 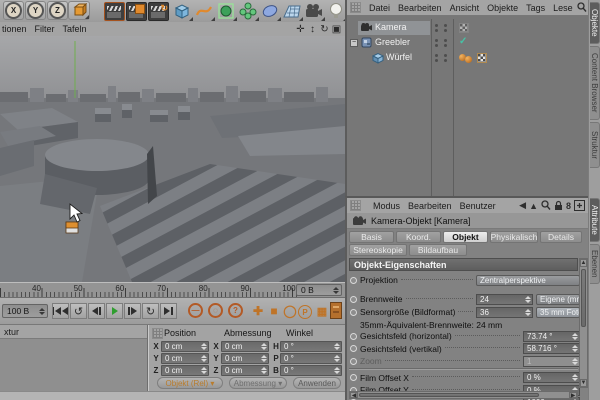 I want to click on viewport-rotate-icon: ↻, so click(x=324, y=29).